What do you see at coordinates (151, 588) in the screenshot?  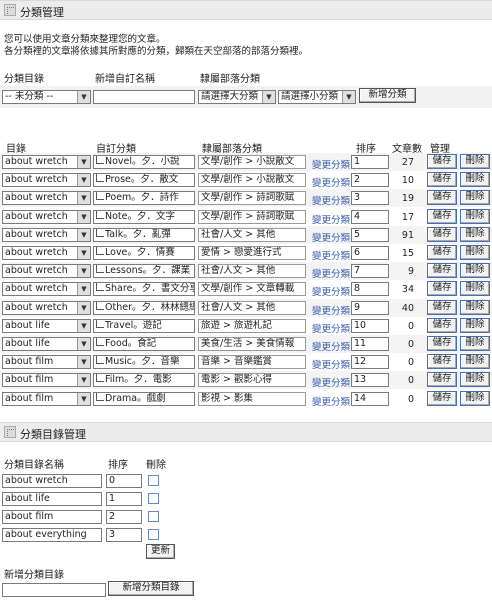 I see `add-catalog-button: 新增分類目錄` at bounding box center [151, 588].